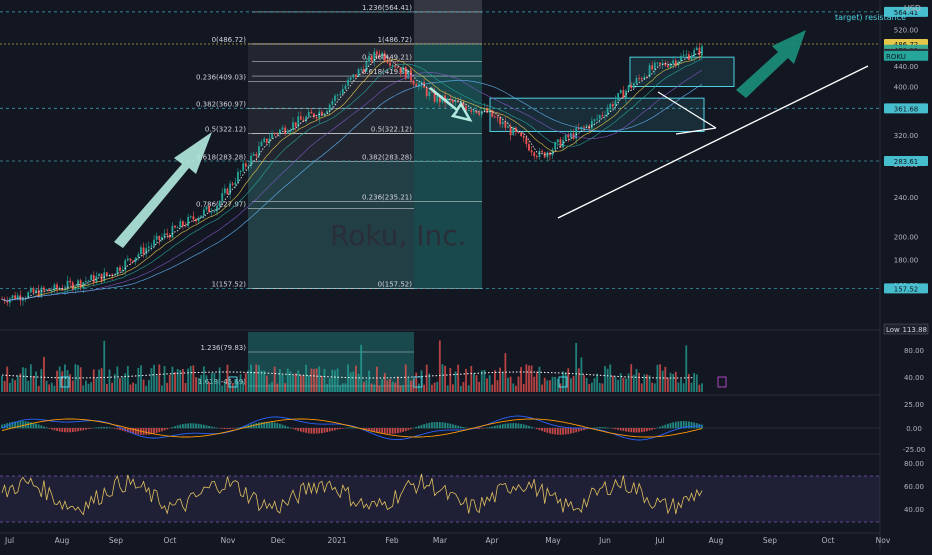  What do you see at coordinates (906, 87) in the screenshot?
I see `y-tick-label-7: 400.00` at bounding box center [906, 87].